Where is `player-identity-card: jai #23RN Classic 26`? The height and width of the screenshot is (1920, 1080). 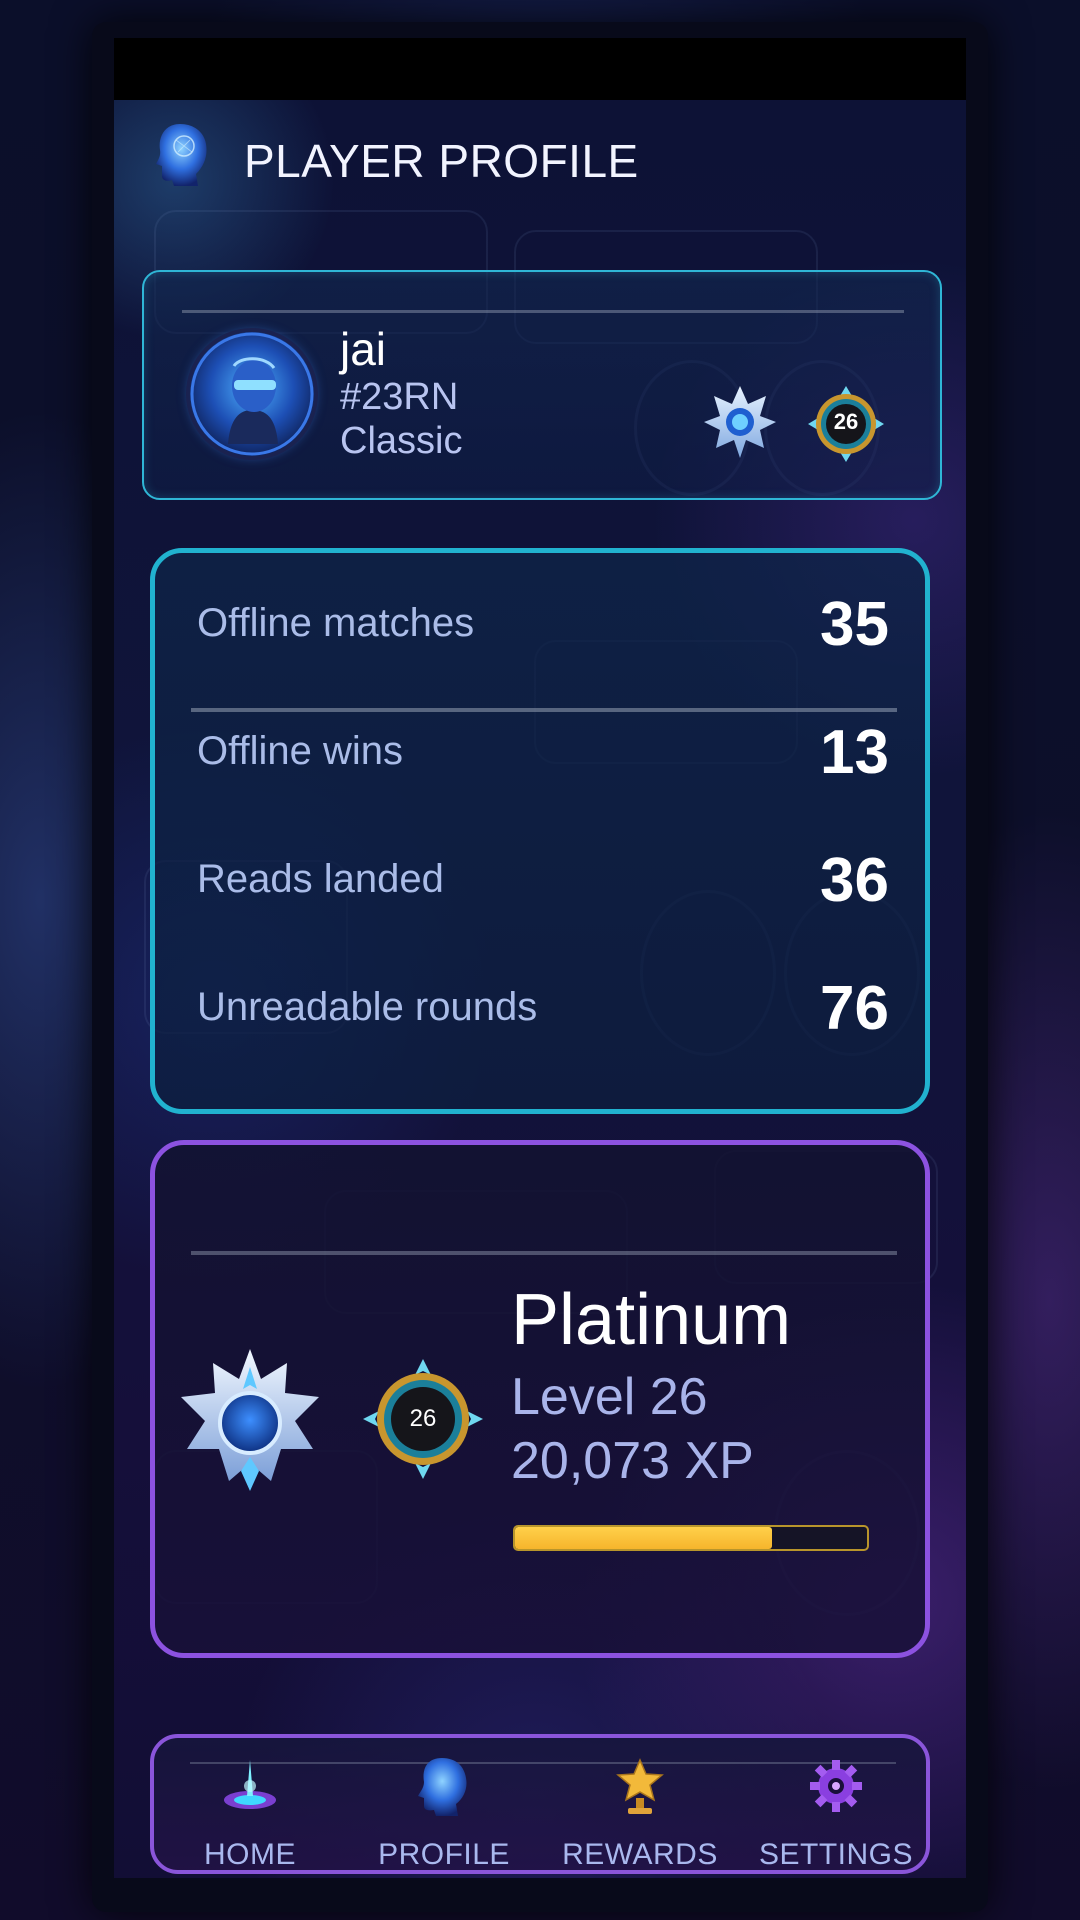 player-identity-card: jai #23RN Classic 26 is located at coordinates (542, 385).